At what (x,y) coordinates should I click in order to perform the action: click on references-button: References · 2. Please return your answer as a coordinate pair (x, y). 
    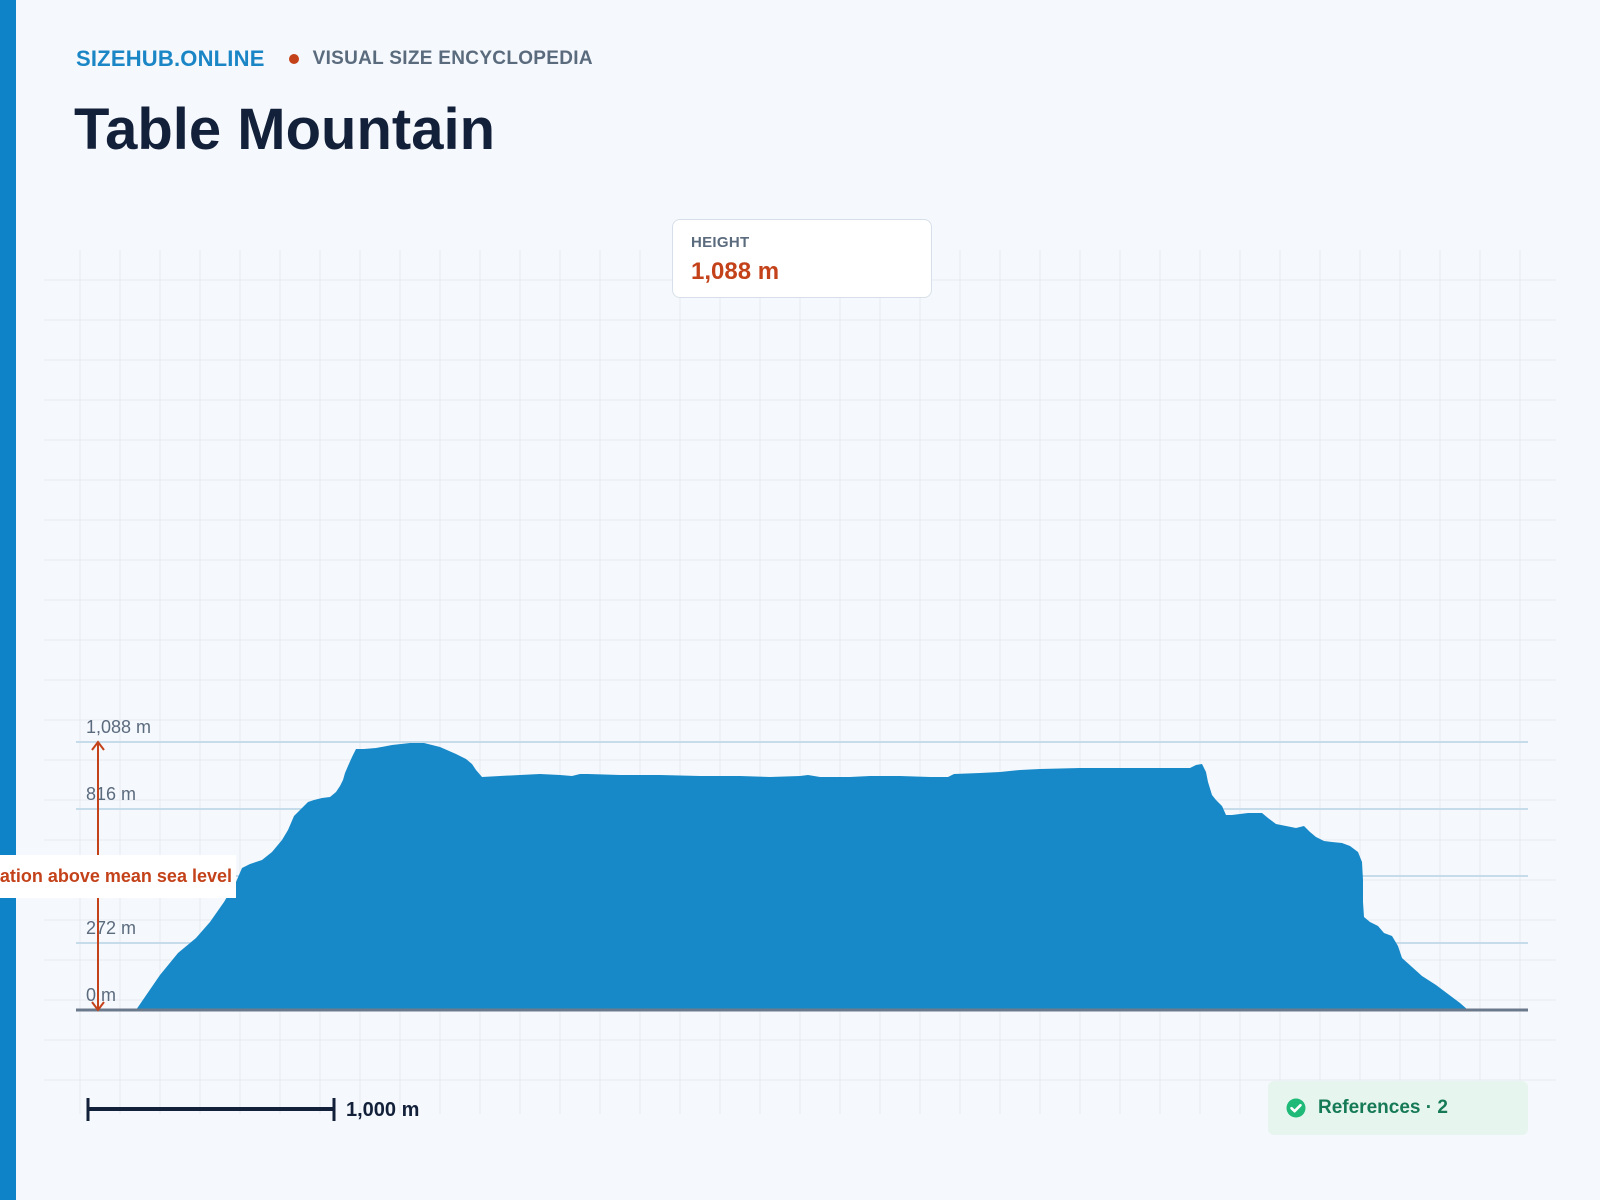
    Looking at the image, I should click on (1398, 1108).